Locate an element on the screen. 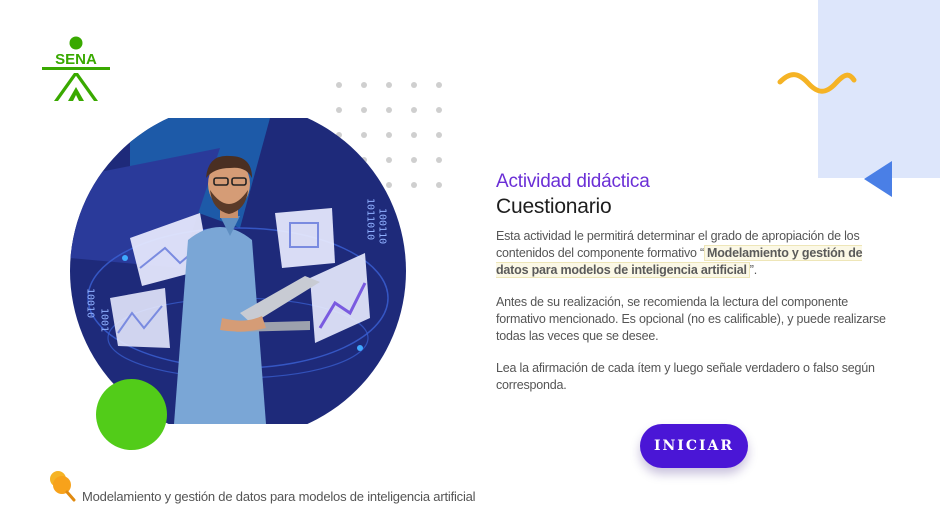  green-circle-decoration is located at coordinates (131, 414).